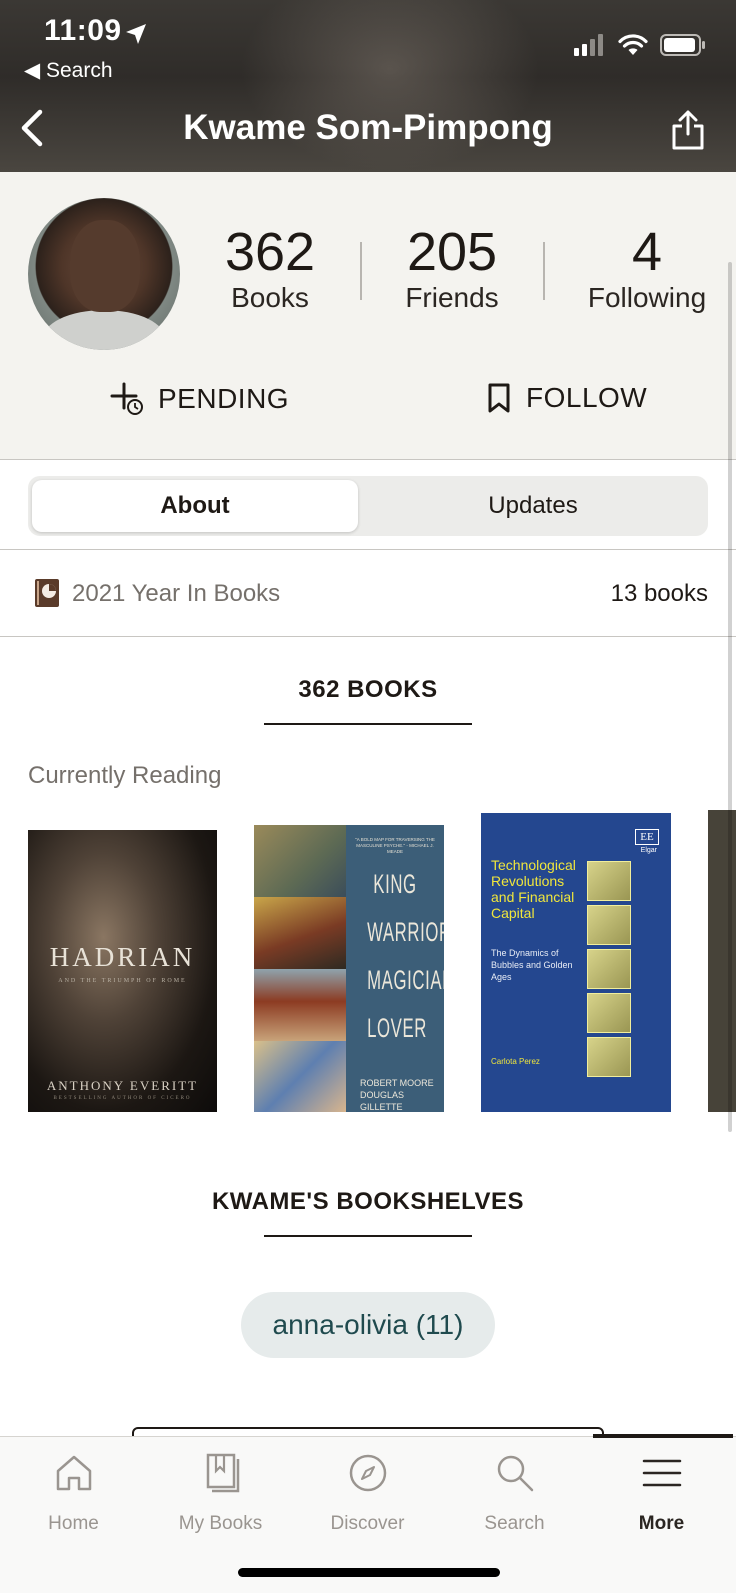  I want to click on profile-header: 11:09 ◀ Search Kwame Som-Pimpong, so click(368, 86).